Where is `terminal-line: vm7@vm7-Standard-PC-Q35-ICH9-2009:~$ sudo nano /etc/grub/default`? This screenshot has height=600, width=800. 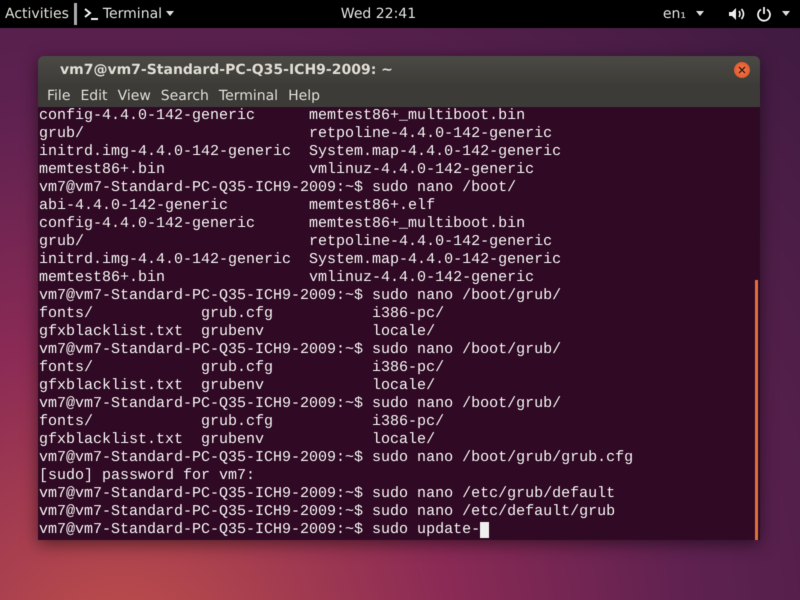 terminal-line: vm7@vm7-Standard-PC-Q35-ICH9-2009:~$ sudo nano /etc/grub/default is located at coordinates (327, 494).